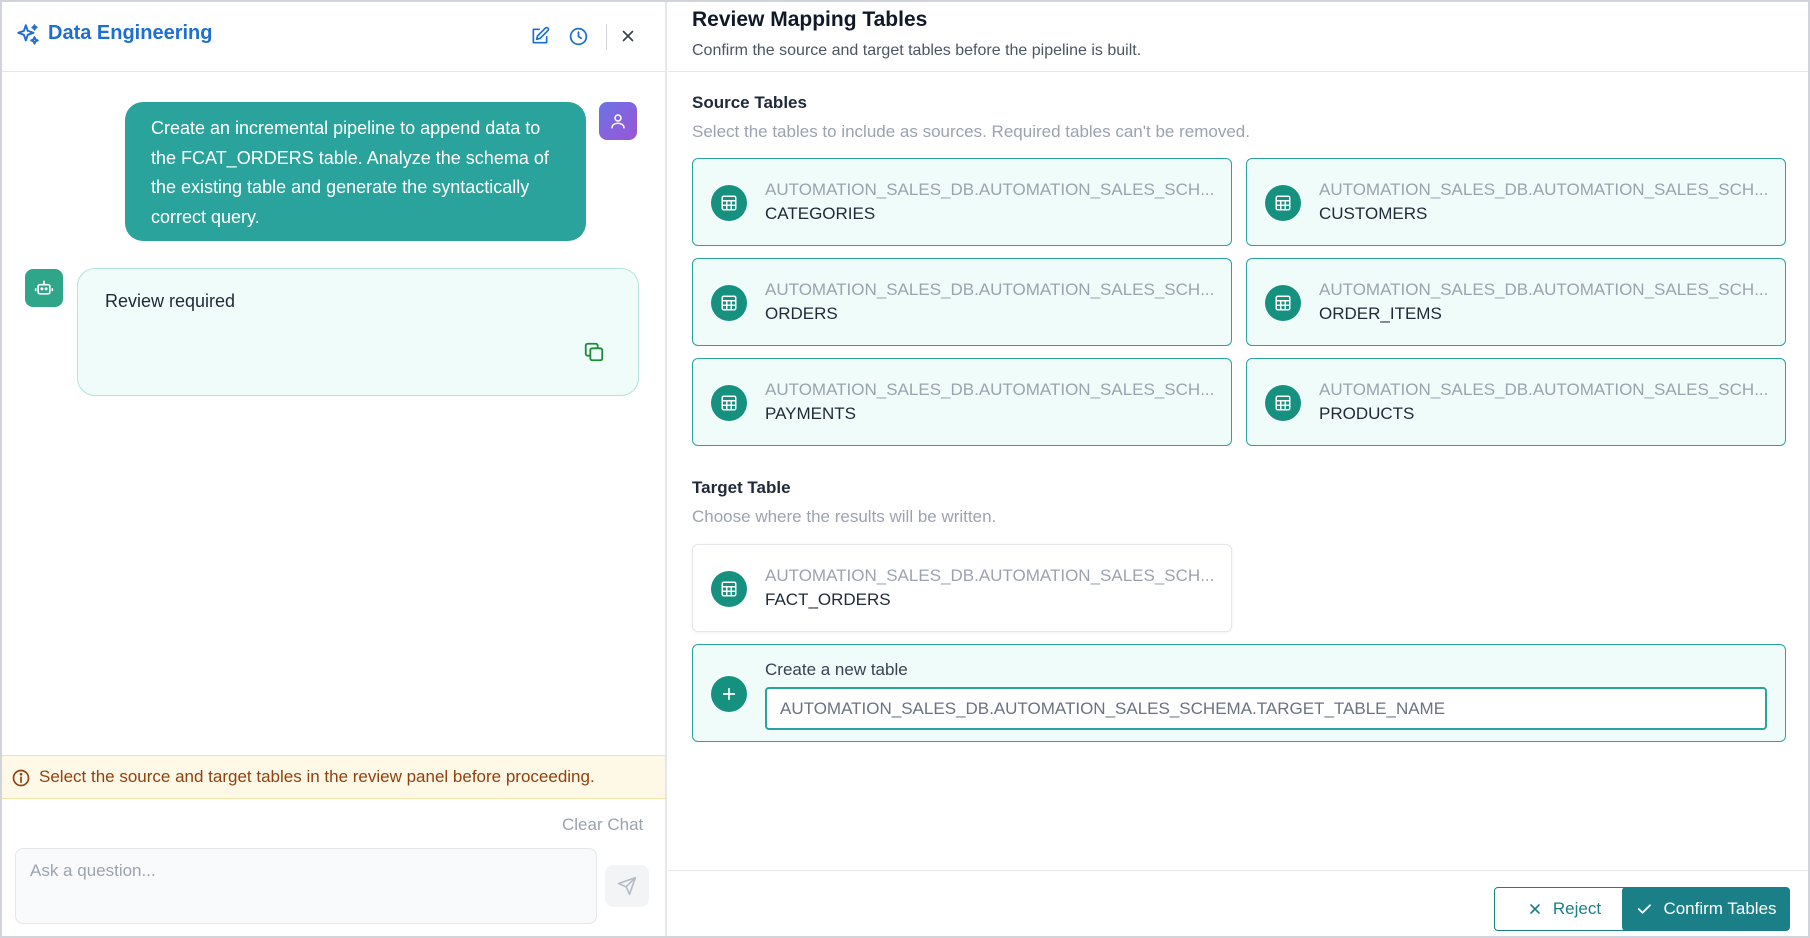 The height and width of the screenshot is (938, 1810). I want to click on info-icon, so click(21, 778).